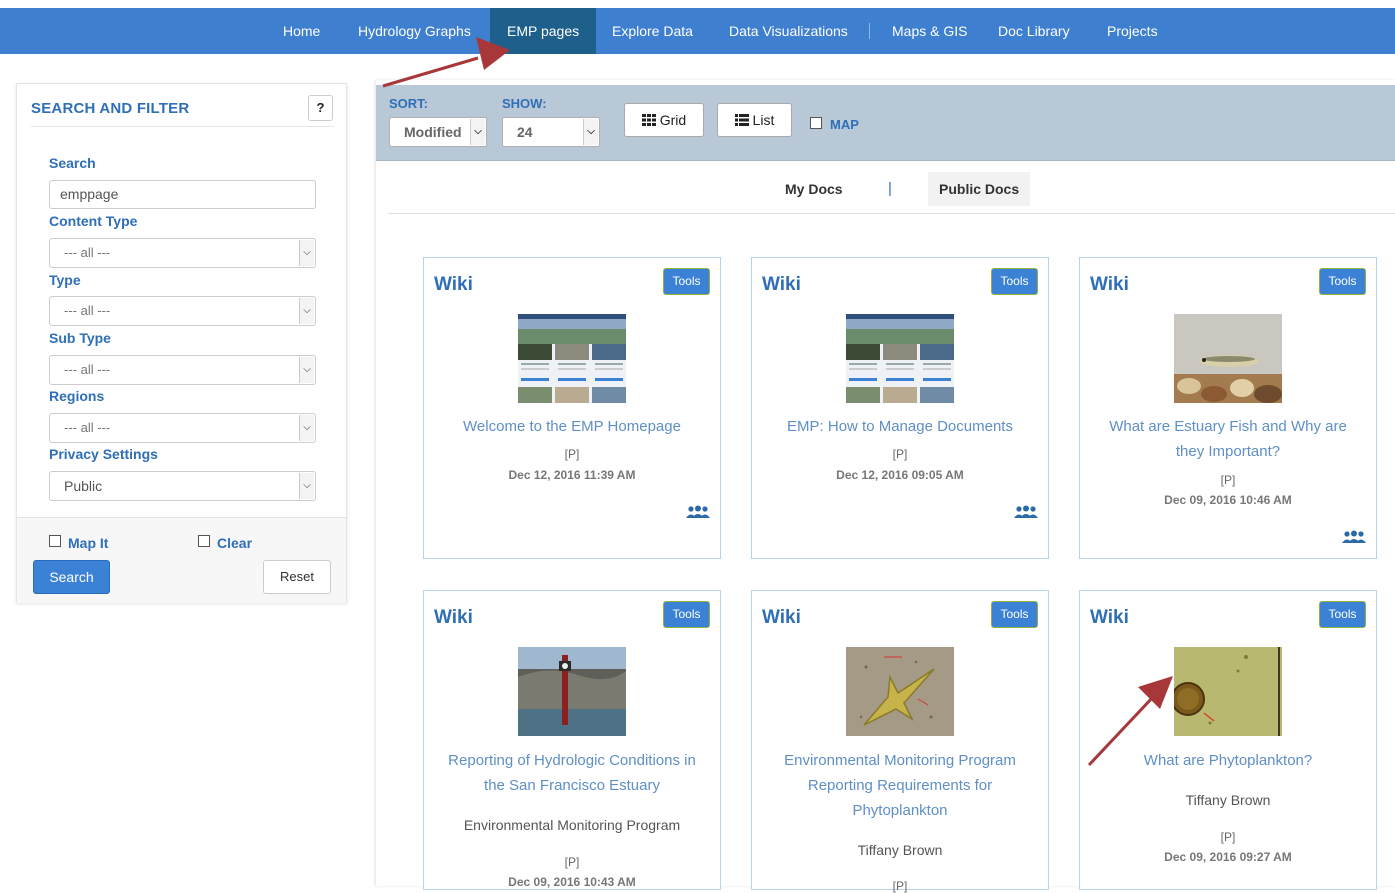 The width and height of the screenshot is (1395, 893). I want to click on card-title-link: What are Phytoplankton?, so click(1228, 760).